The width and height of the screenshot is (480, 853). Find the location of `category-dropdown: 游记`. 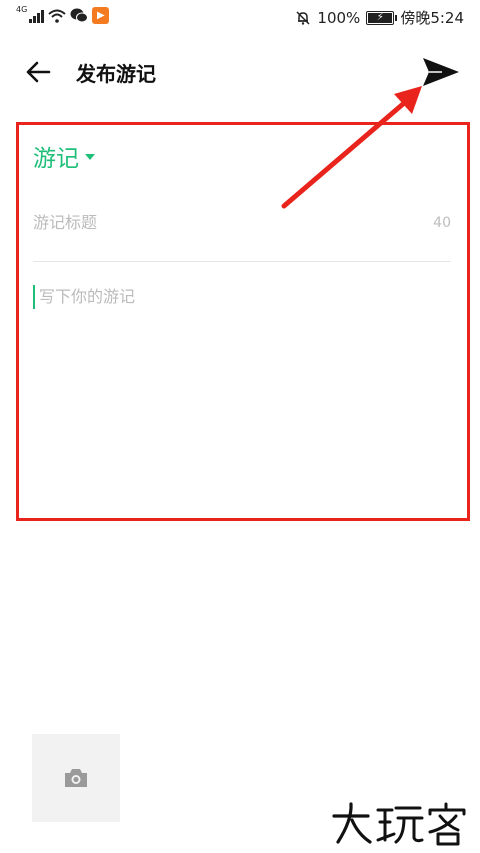

category-dropdown: 游记 is located at coordinates (64, 156).